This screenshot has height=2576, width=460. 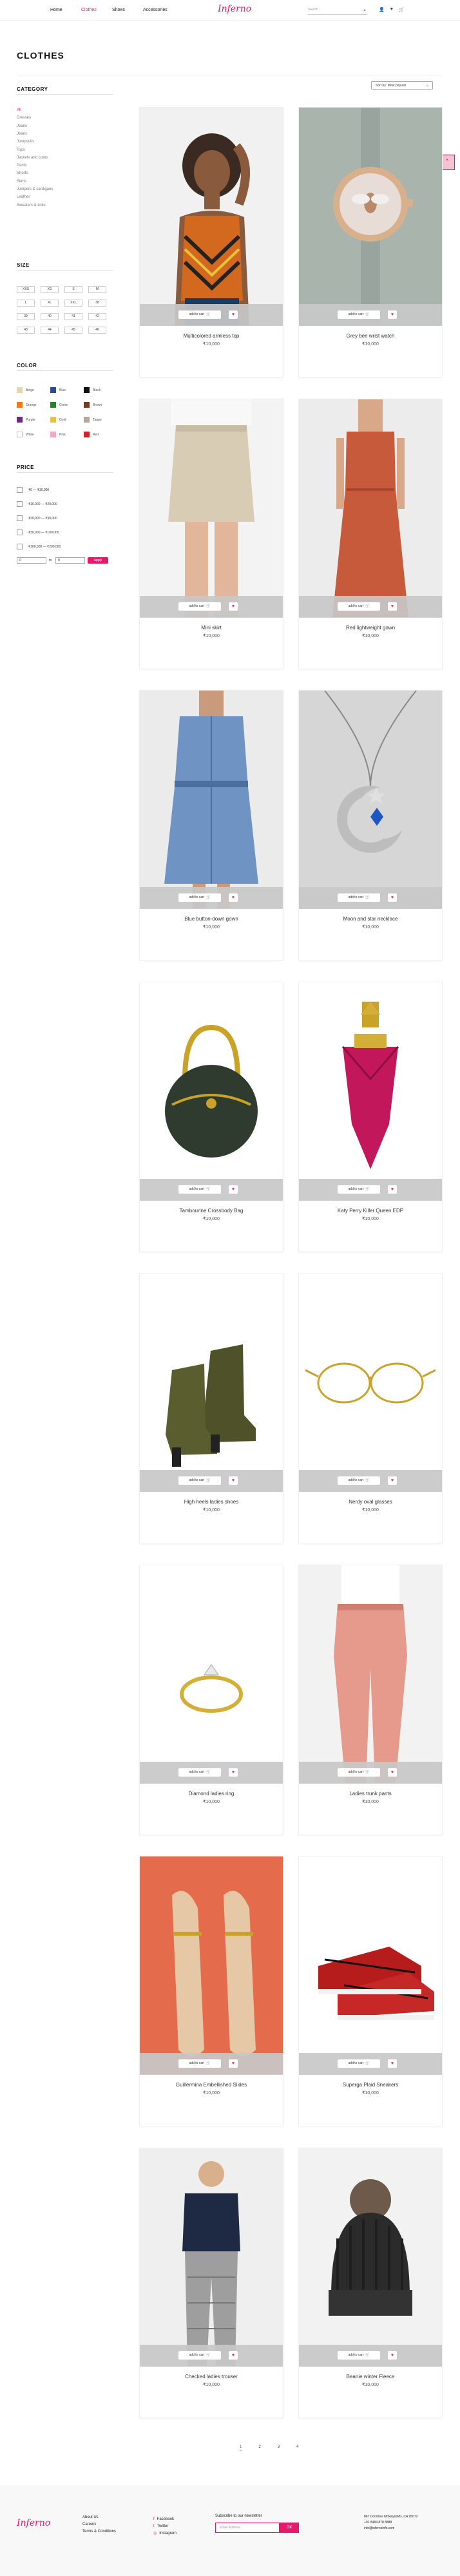 I want to click on size-option: 45, so click(x=73, y=330).